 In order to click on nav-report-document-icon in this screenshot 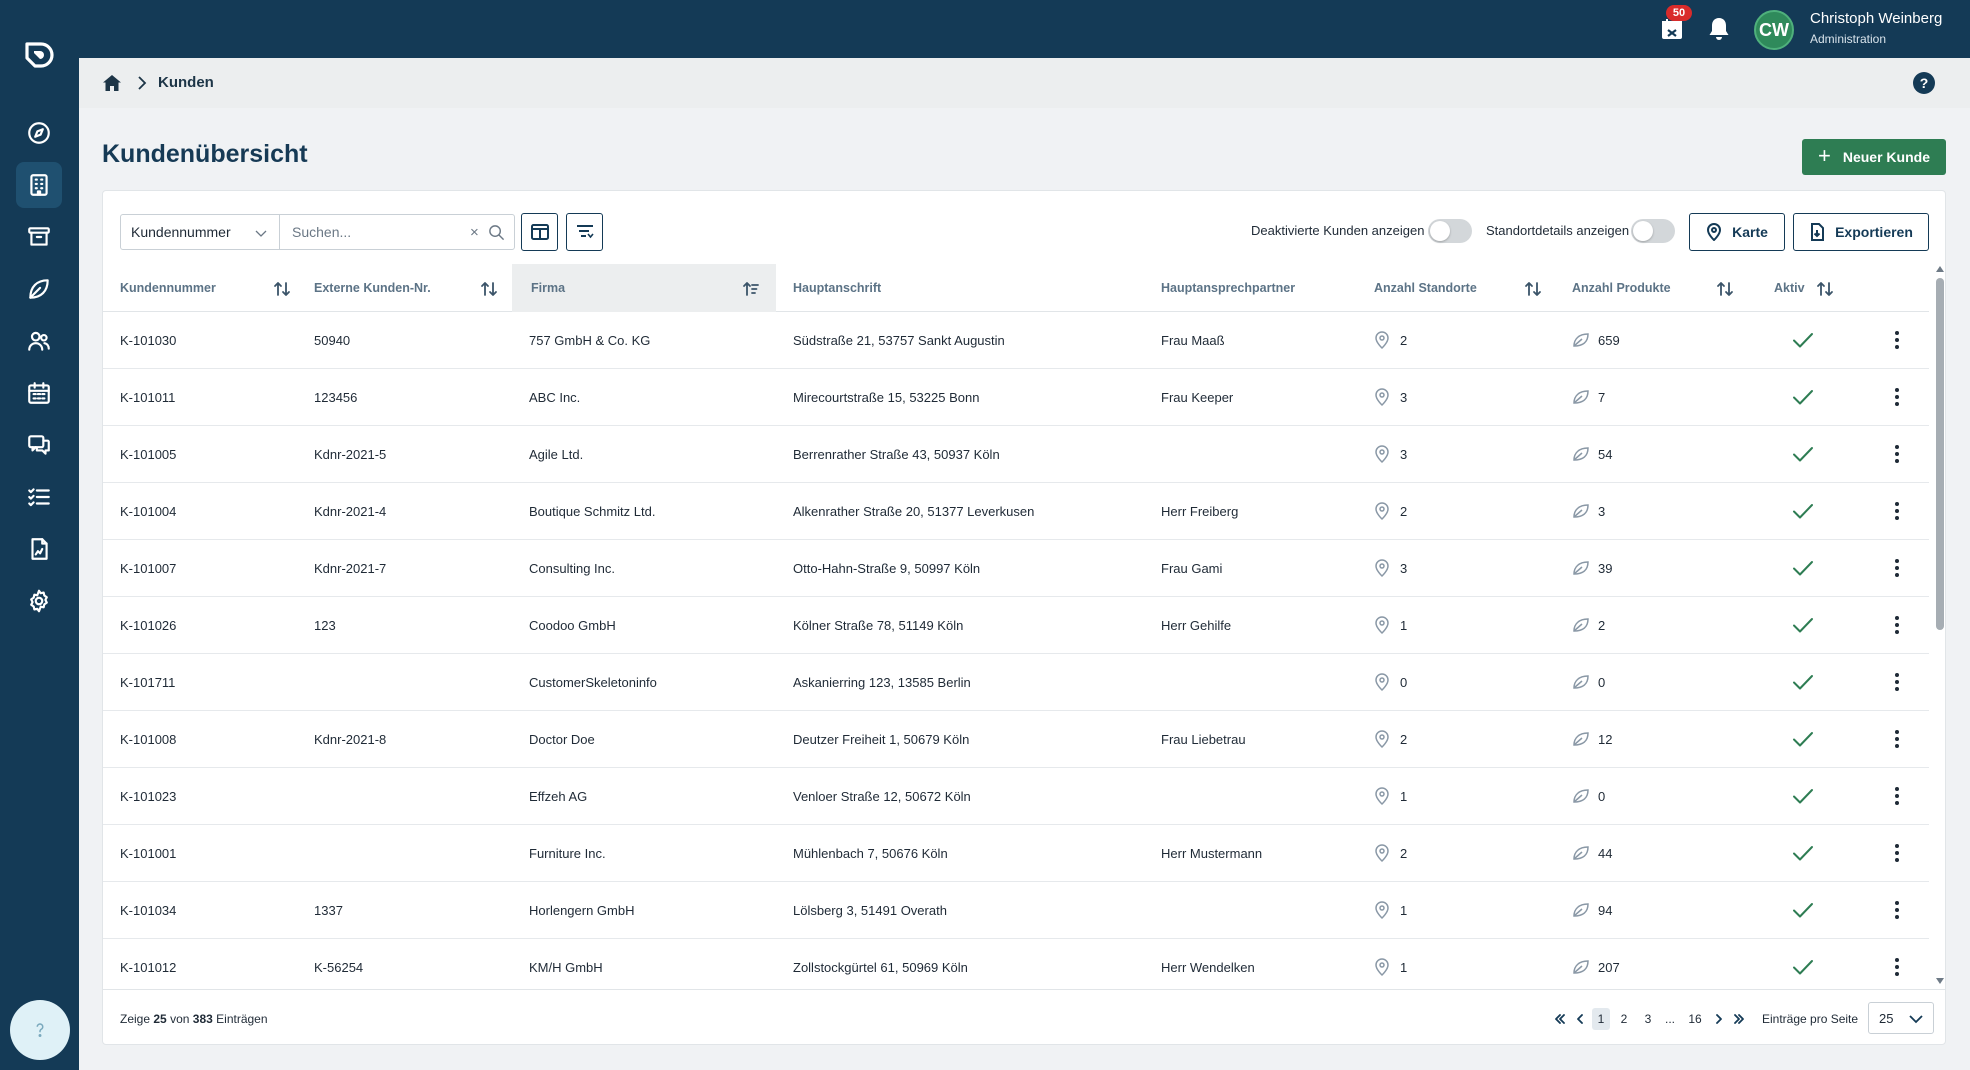, I will do `click(39, 549)`.